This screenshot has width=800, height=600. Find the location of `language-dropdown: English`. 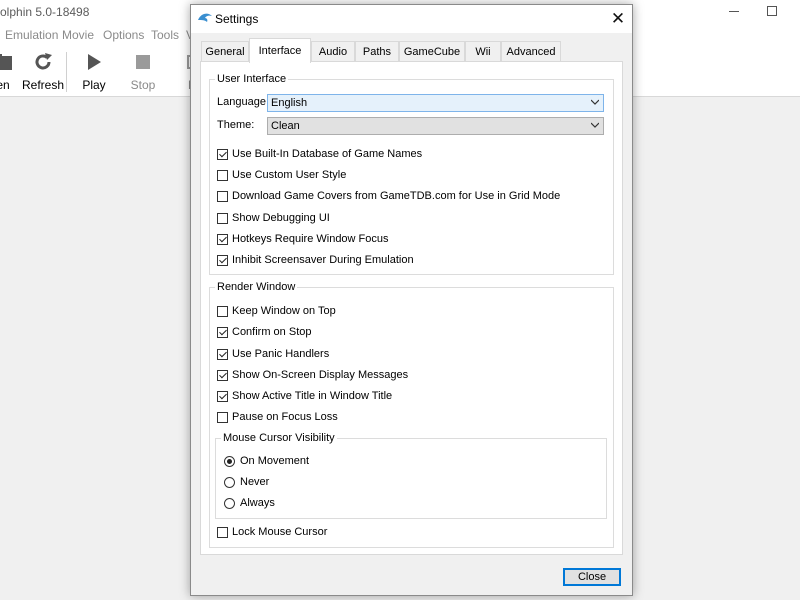

language-dropdown: English is located at coordinates (435, 103).